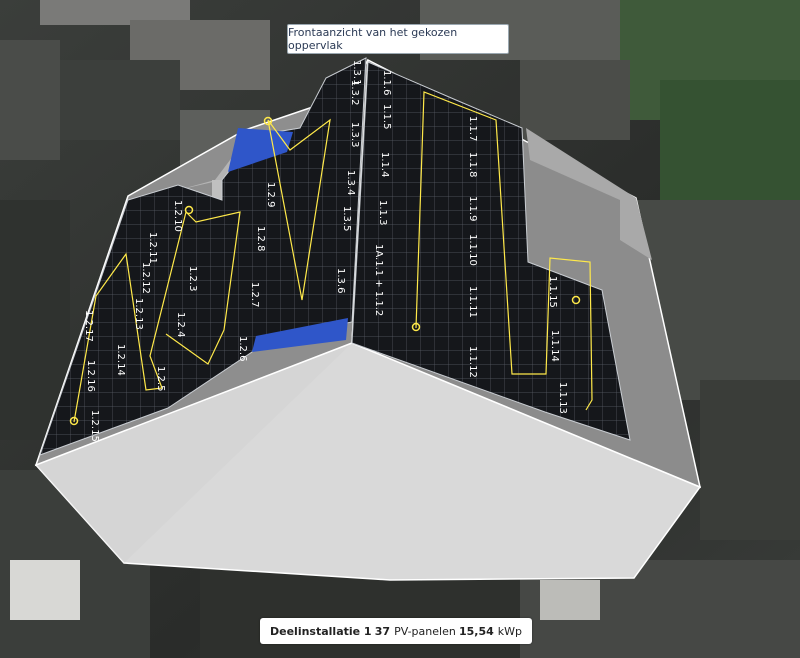 The width and height of the screenshot is (800, 658). Describe the element at coordinates (476, 631) in the screenshot. I see `power-value: 15,54` at that location.